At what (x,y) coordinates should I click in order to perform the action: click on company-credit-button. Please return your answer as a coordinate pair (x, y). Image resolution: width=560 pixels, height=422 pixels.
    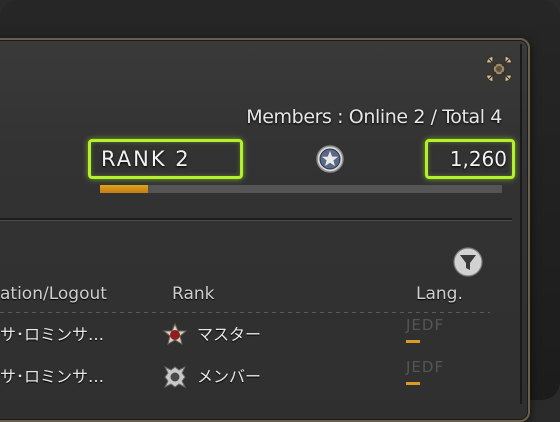
    Looking at the image, I should click on (330, 159).